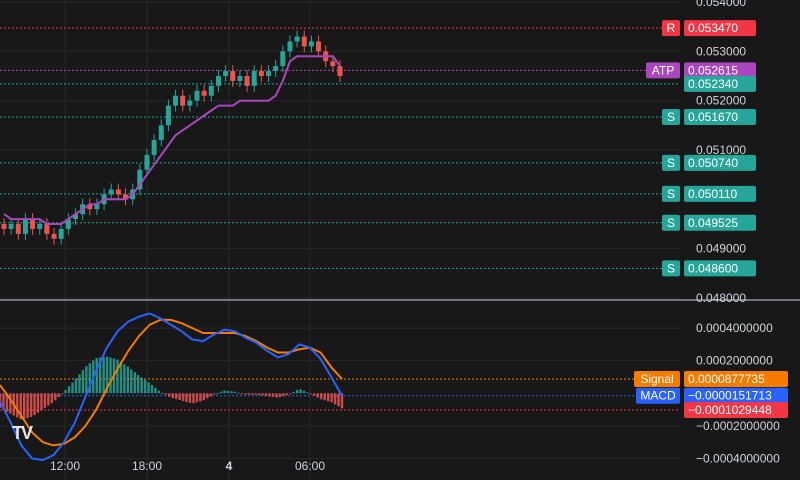 Image resolution: width=800 pixels, height=480 pixels. Describe the element at coordinates (726, 379) in the screenshot. I see `macd-badge-value: 0.0000877735` at that location.